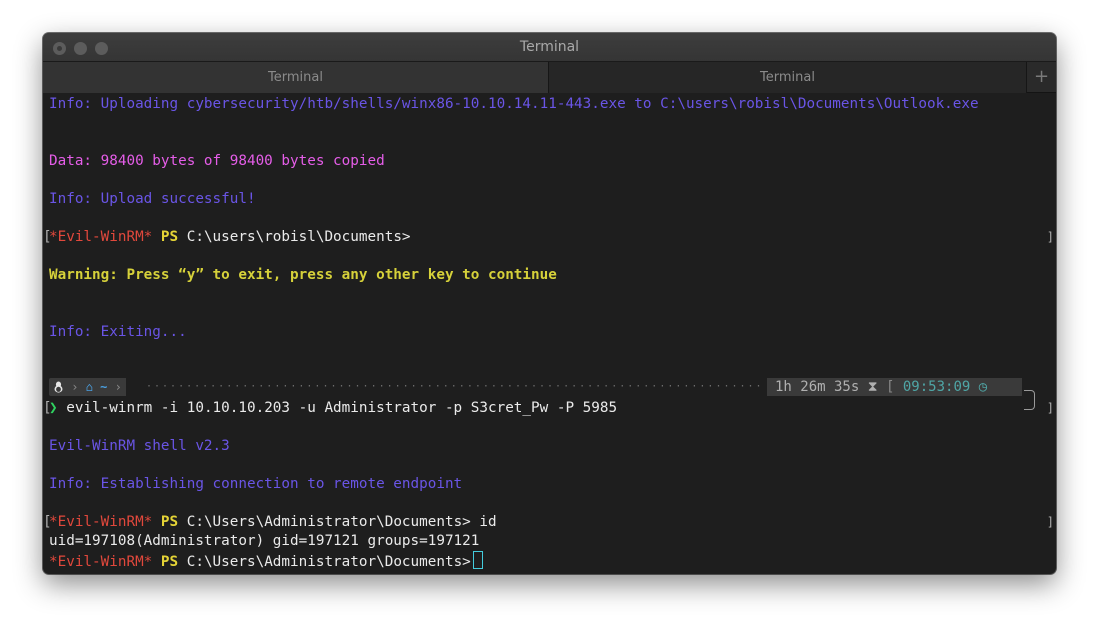 This screenshot has height=628, width=1099. Describe the element at coordinates (59, 48) in the screenshot. I see `close-button` at that location.